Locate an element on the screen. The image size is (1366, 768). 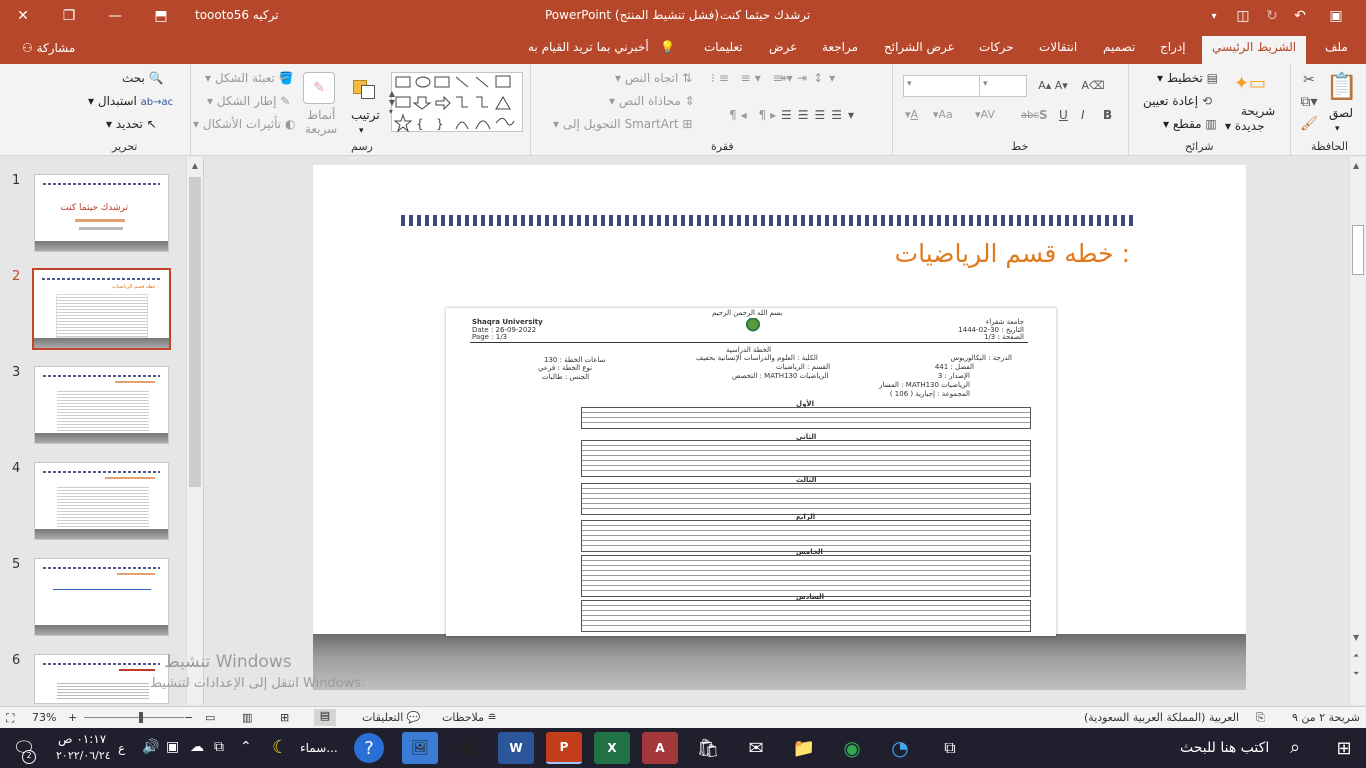
close-icon: ✕ is located at coordinates (23, 16).